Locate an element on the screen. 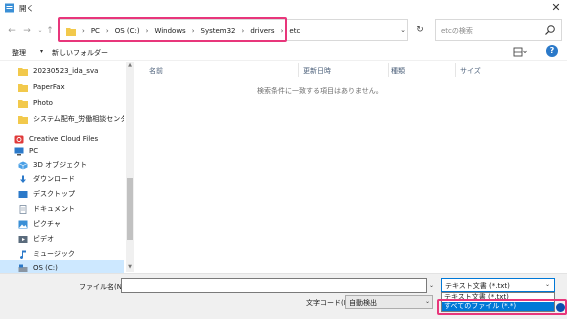 The image size is (567, 319). new-folder-button: 新しいフォルダー is located at coordinates (80, 53).